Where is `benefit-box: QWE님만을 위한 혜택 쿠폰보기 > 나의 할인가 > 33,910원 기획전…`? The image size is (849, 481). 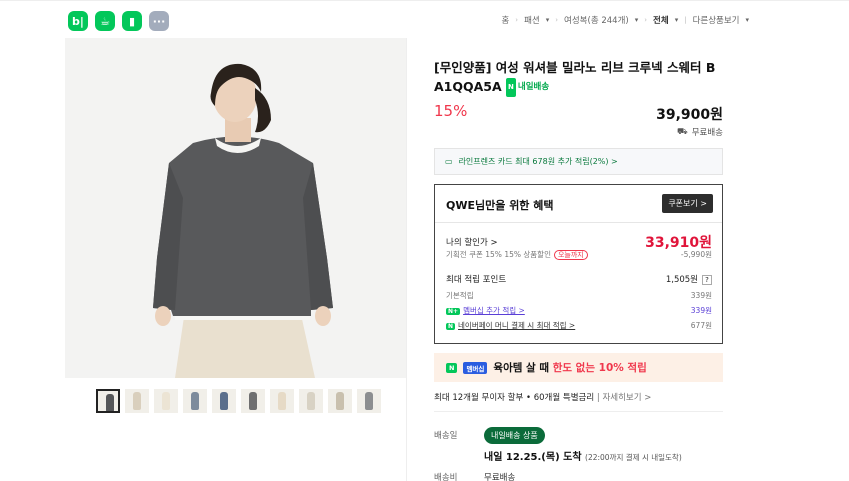 benefit-box: QWE님만을 위한 혜택 쿠폰보기 > 나의 할인가 > 33,910원 기획전… is located at coordinates (578, 264).